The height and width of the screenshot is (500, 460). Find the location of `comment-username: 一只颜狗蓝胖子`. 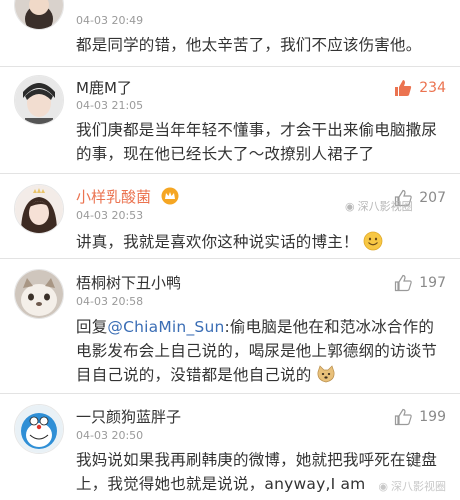

comment-username: 一只颜狗蓝胖子 is located at coordinates (128, 416).